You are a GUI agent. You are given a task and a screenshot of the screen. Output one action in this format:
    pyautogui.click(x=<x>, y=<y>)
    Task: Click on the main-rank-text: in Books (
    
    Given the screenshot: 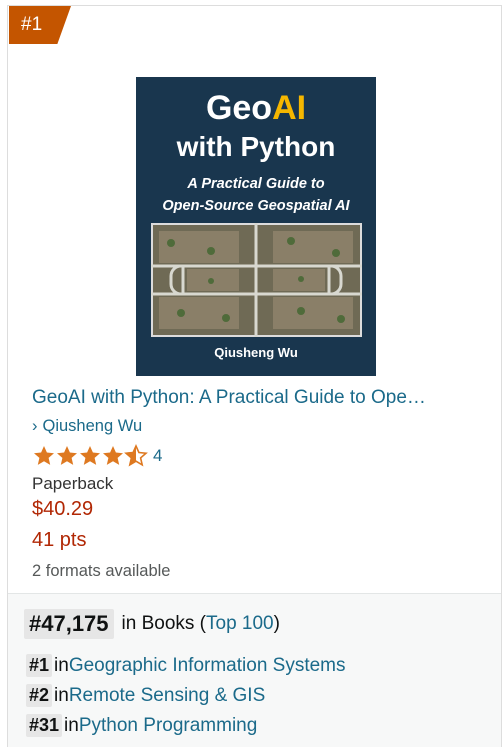 What is the action you would take?
    pyautogui.click(x=164, y=623)
    